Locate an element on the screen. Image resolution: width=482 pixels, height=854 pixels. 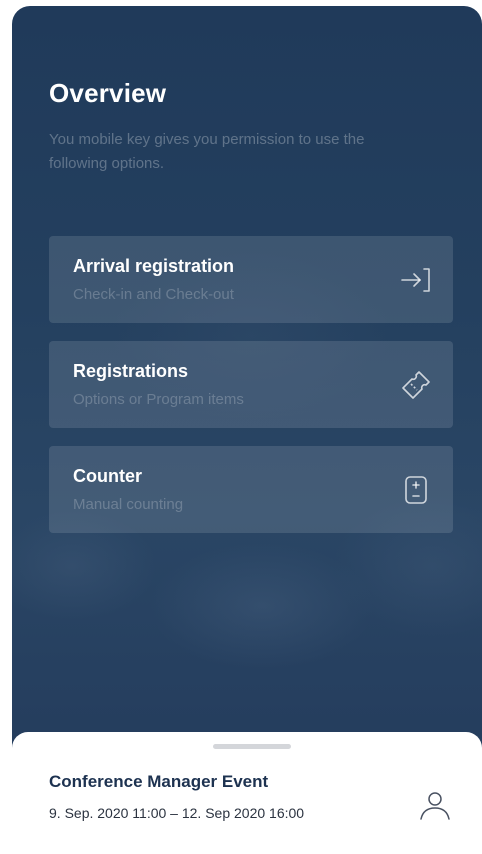
card-title: Counter is located at coordinates (107, 476).